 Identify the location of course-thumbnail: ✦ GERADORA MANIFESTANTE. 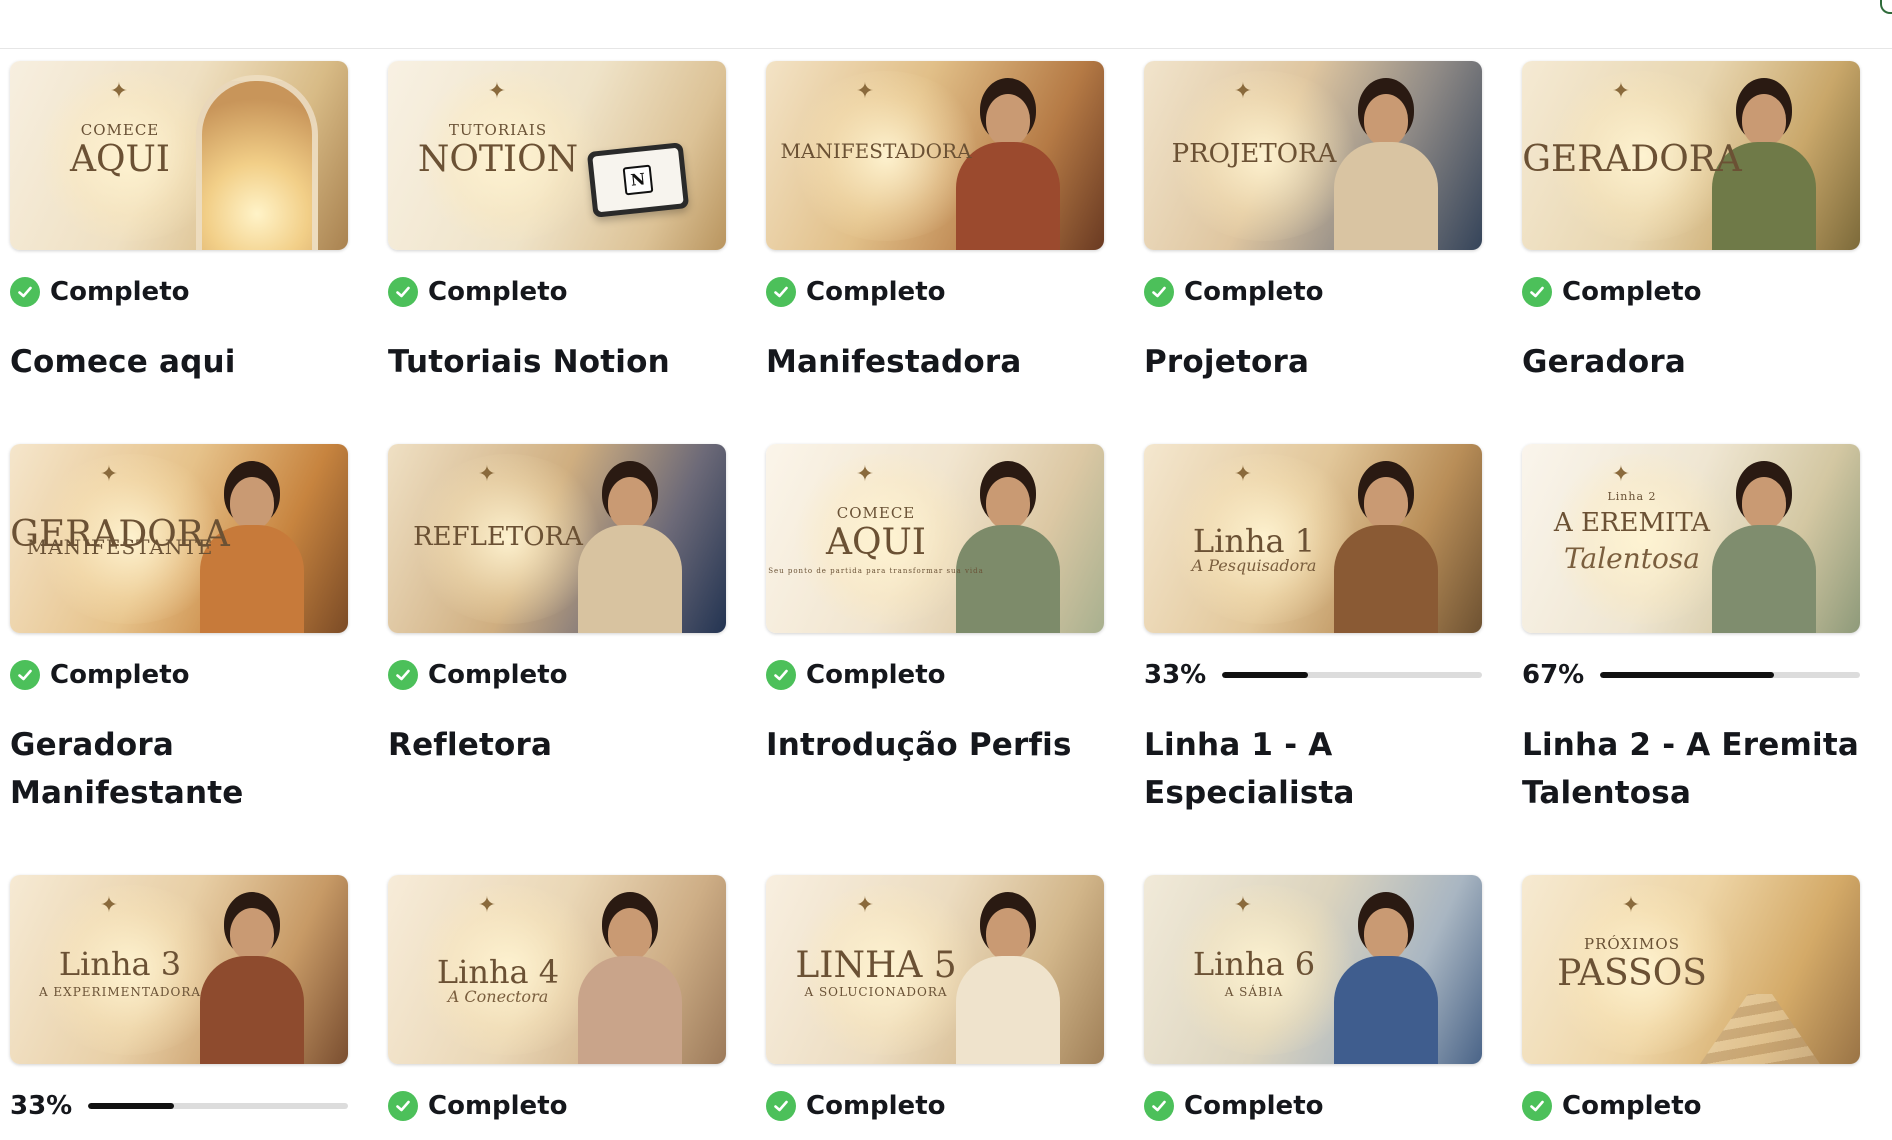
(179, 538).